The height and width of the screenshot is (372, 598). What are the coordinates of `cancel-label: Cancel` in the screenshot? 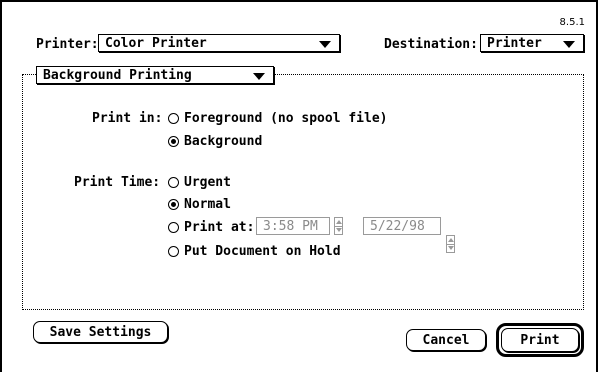 It's located at (446, 340).